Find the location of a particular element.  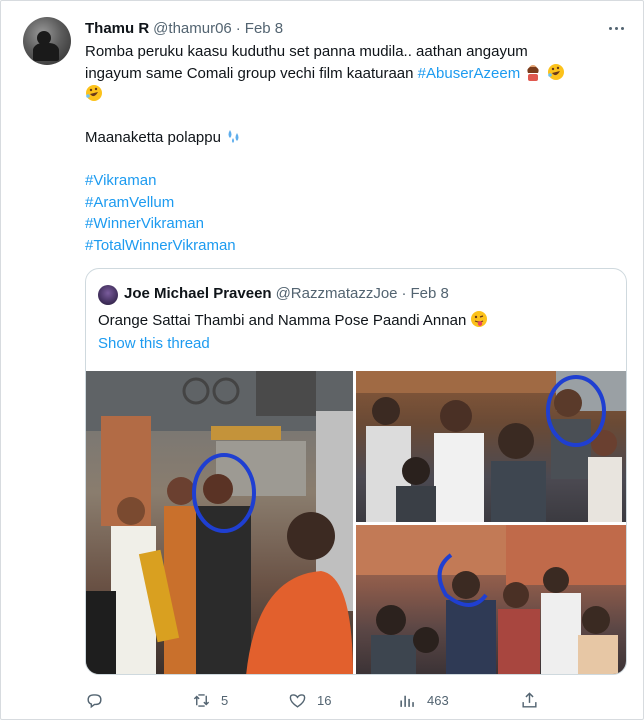

reply-icon is located at coordinates (94, 700).